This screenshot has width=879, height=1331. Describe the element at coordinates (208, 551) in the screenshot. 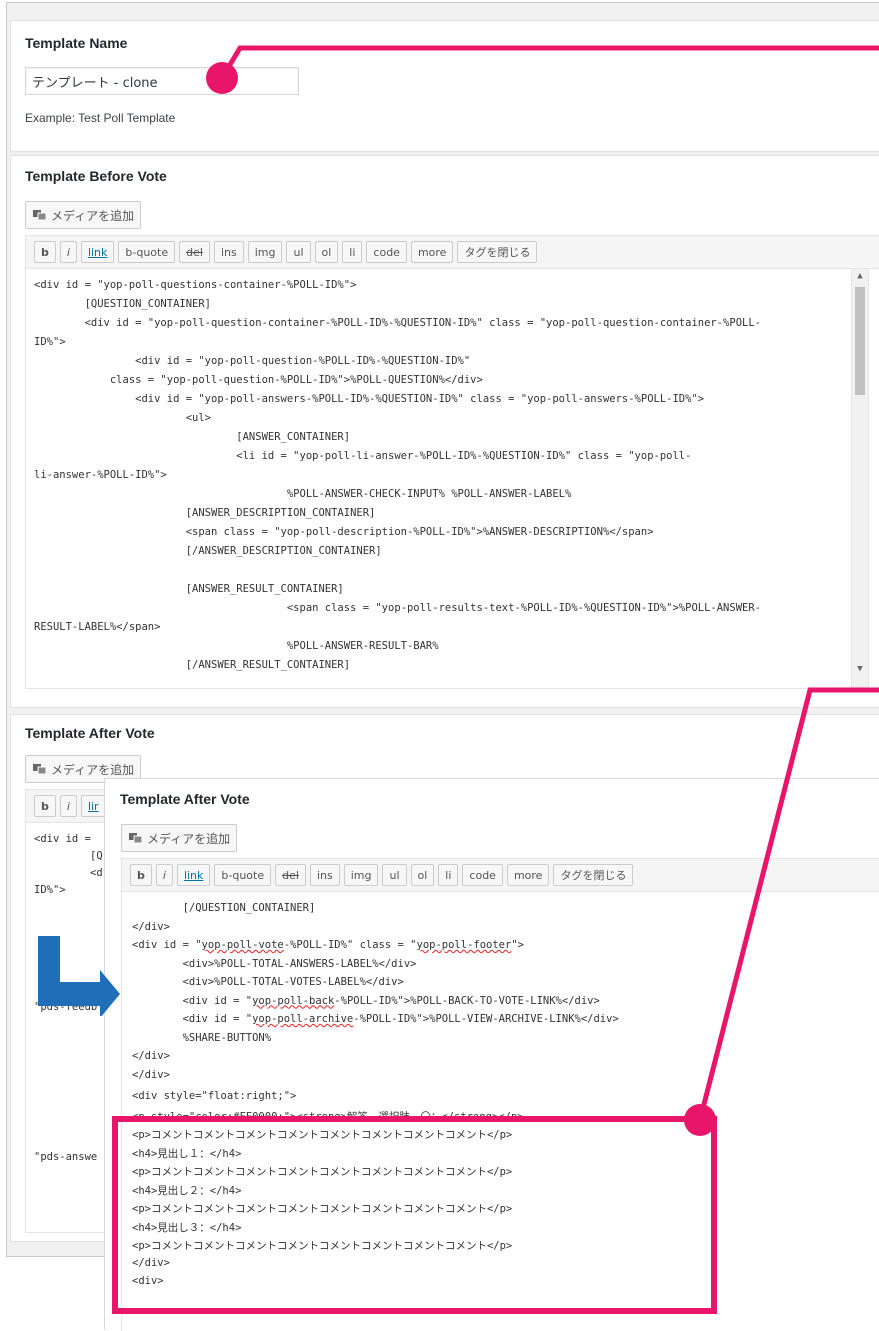

I see `code-line: [/ANSWER_DESCRIPTION_CONTAINER]` at that location.